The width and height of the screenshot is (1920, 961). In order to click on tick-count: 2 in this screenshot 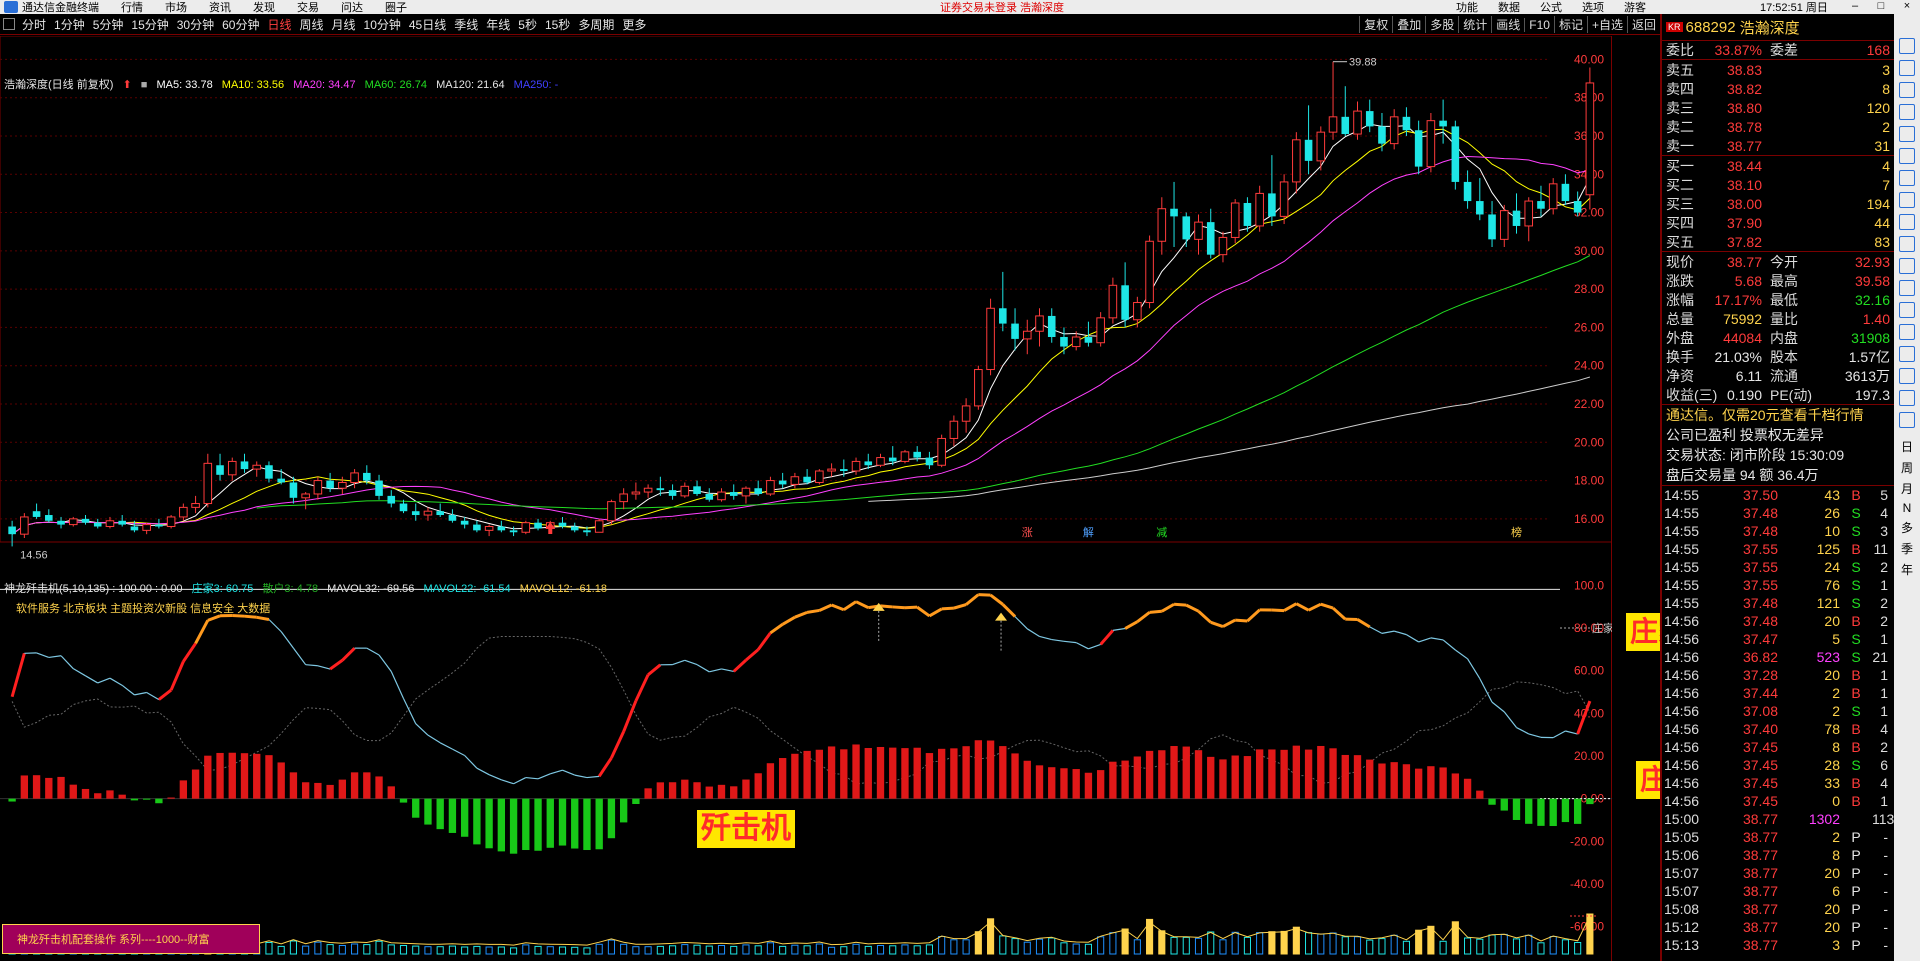, I will do `click(1884, 747)`.